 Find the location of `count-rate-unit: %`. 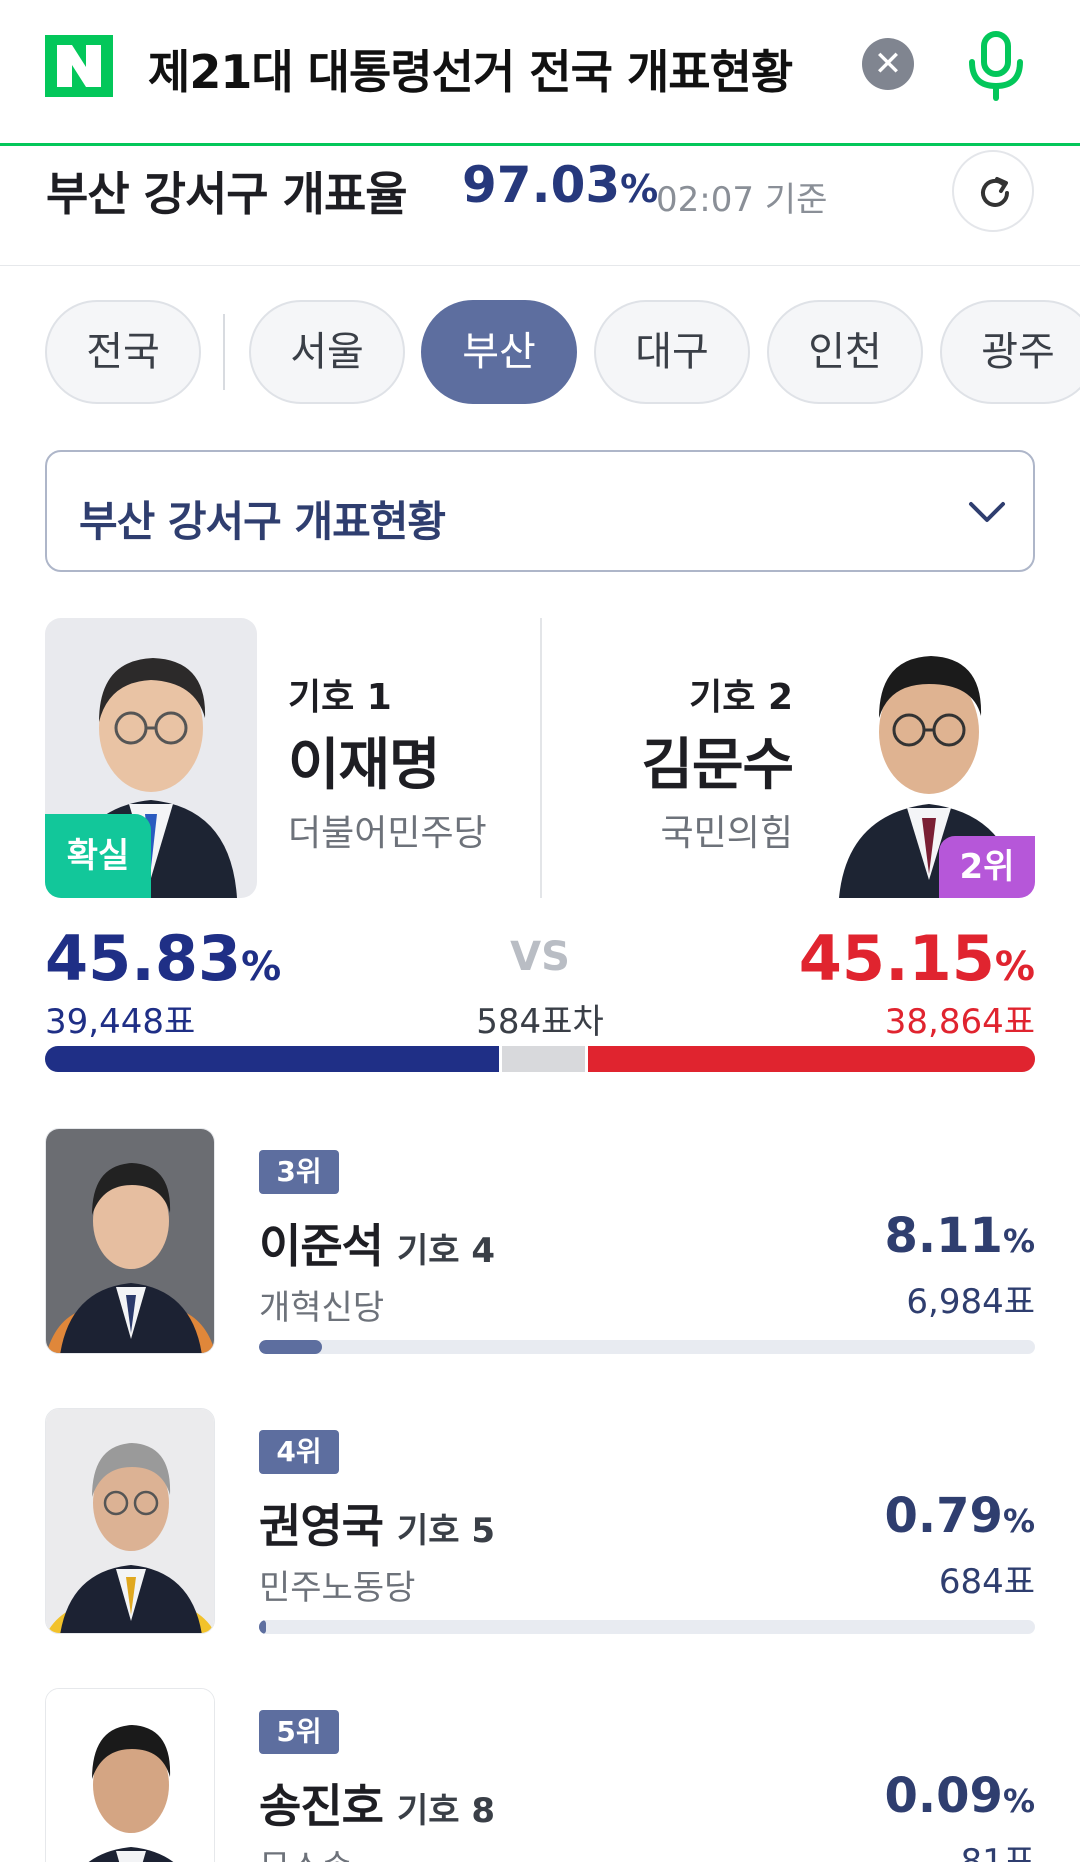

count-rate-unit: % is located at coordinates (639, 189).